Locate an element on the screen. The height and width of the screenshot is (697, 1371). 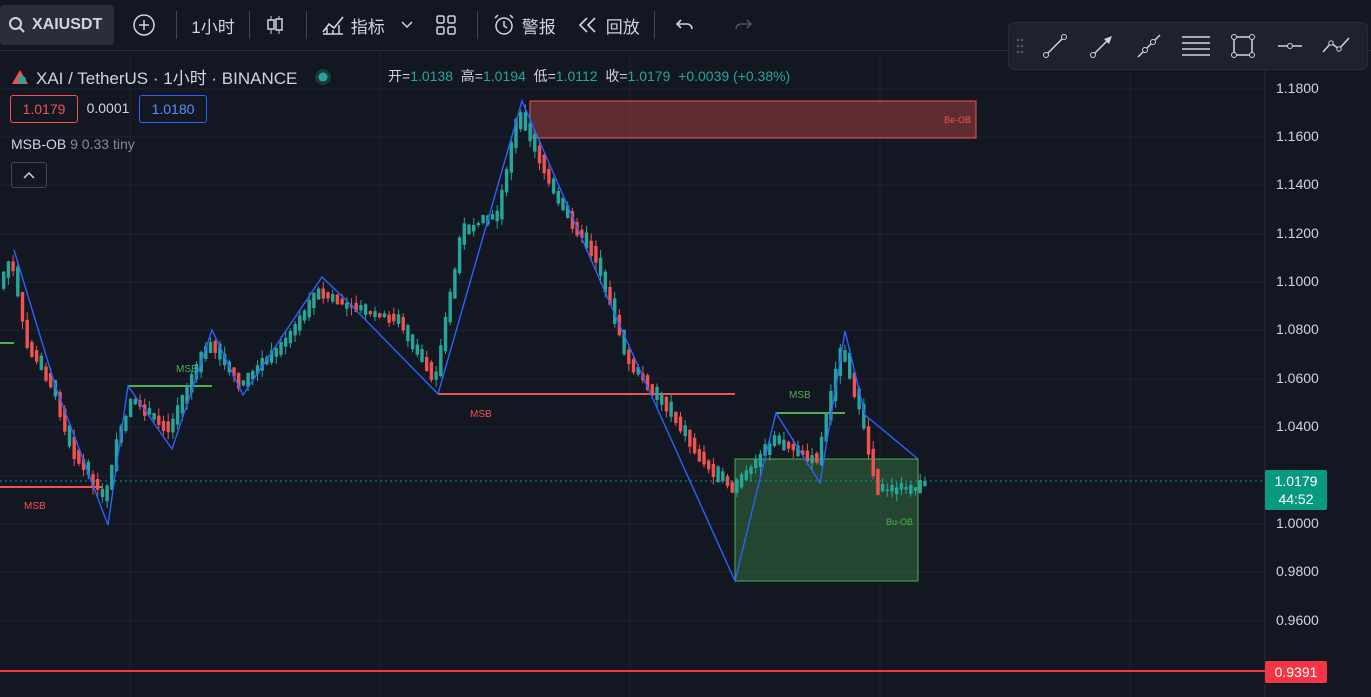
extended-line-icon is located at coordinates (1148, 46).